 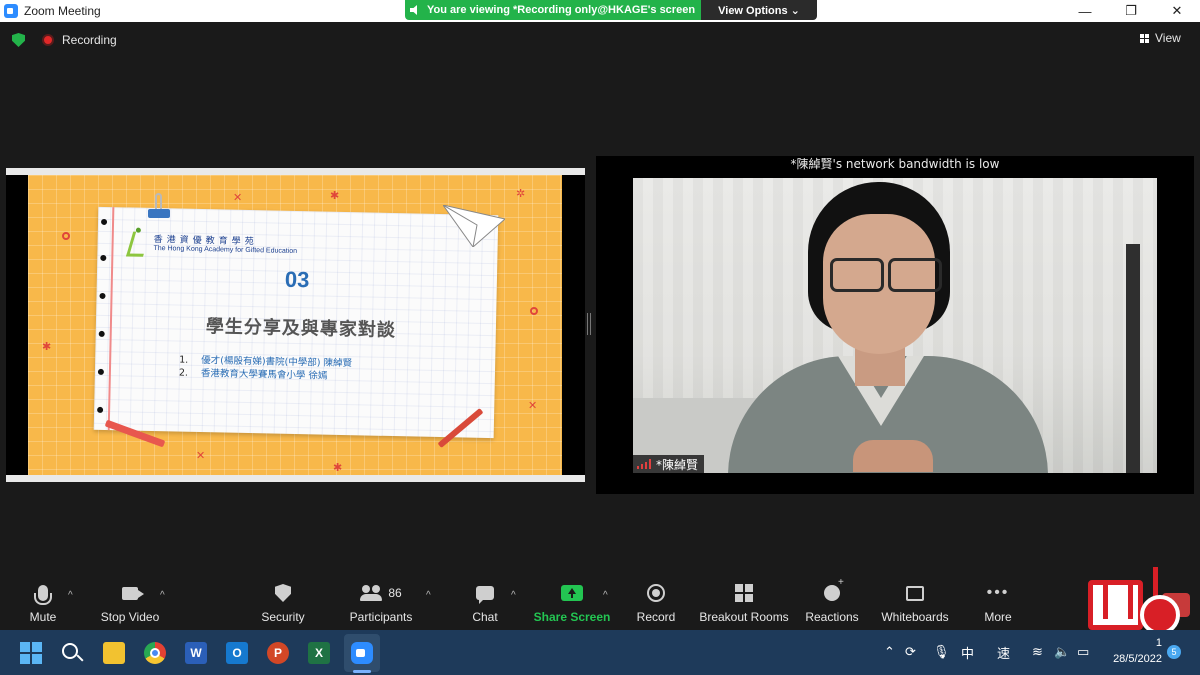 I want to click on video-options-chevron-icon, so click(x=164, y=596).